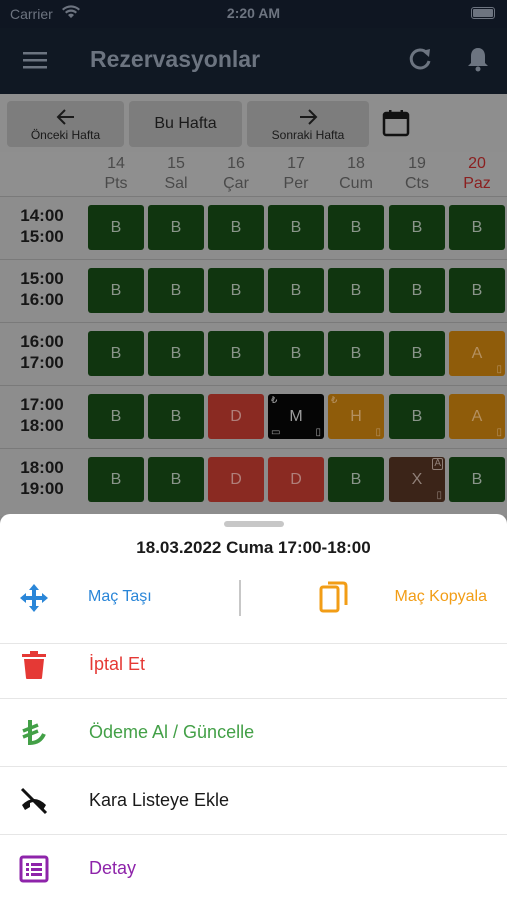  What do you see at coordinates (420, 59) in the screenshot?
I see `refresh-icon` at bounding box center [420, 59].